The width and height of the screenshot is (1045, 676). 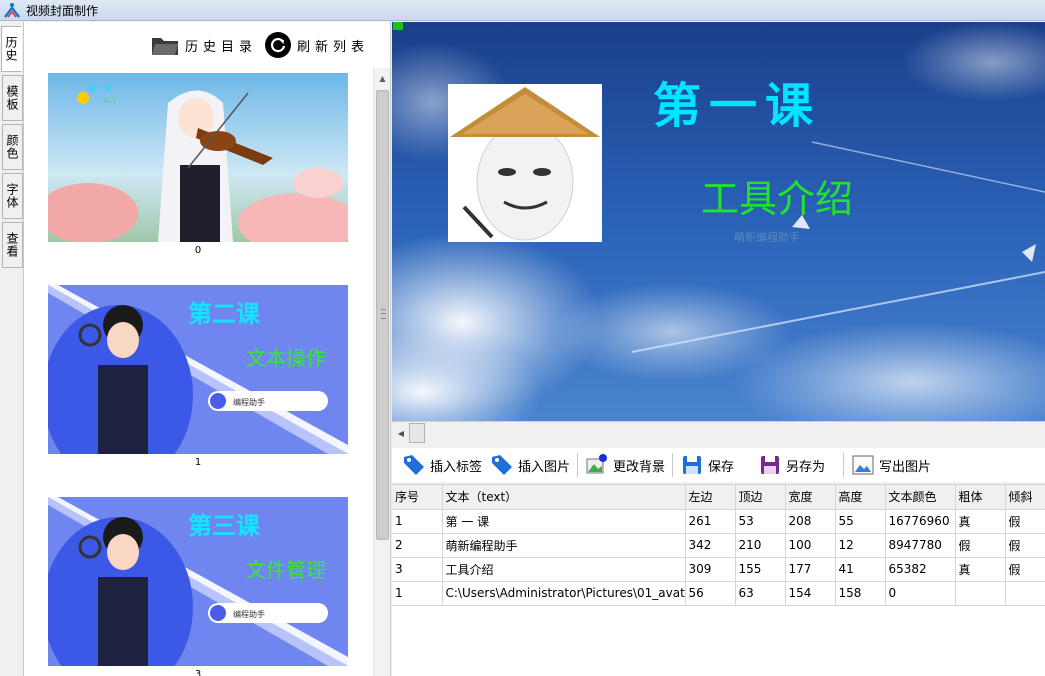 What do you see at coordinates (810, 569) in the screenshot?
I see `table-cell: 177` at bounding box center [810, 569].